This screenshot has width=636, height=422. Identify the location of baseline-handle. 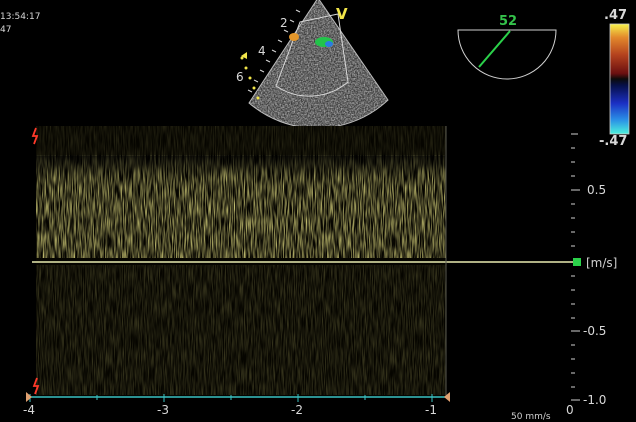
(577, 262).